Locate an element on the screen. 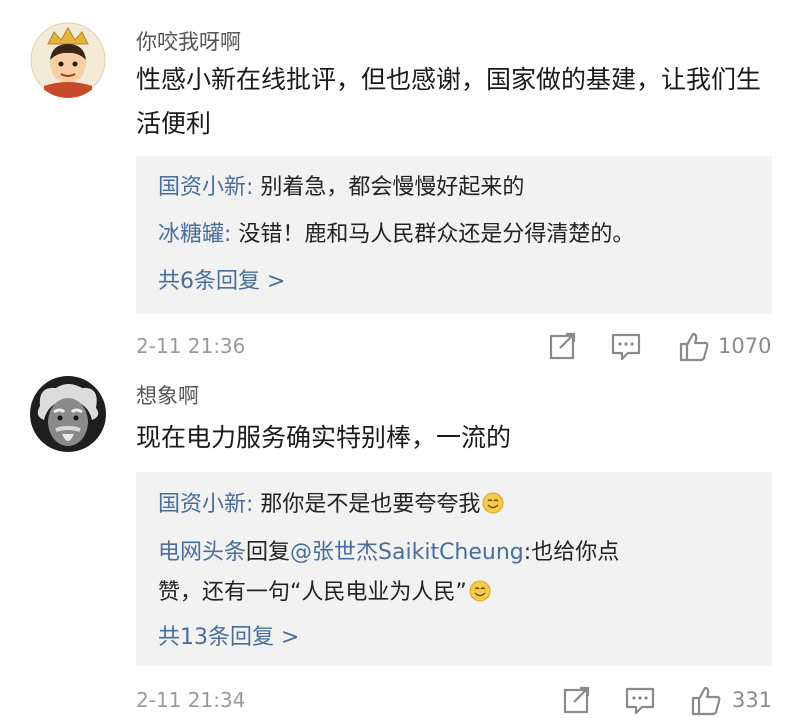 This screenshot has width=800, height=726. reply-author: 冰糖罐 is located at coordinates (191, 234).